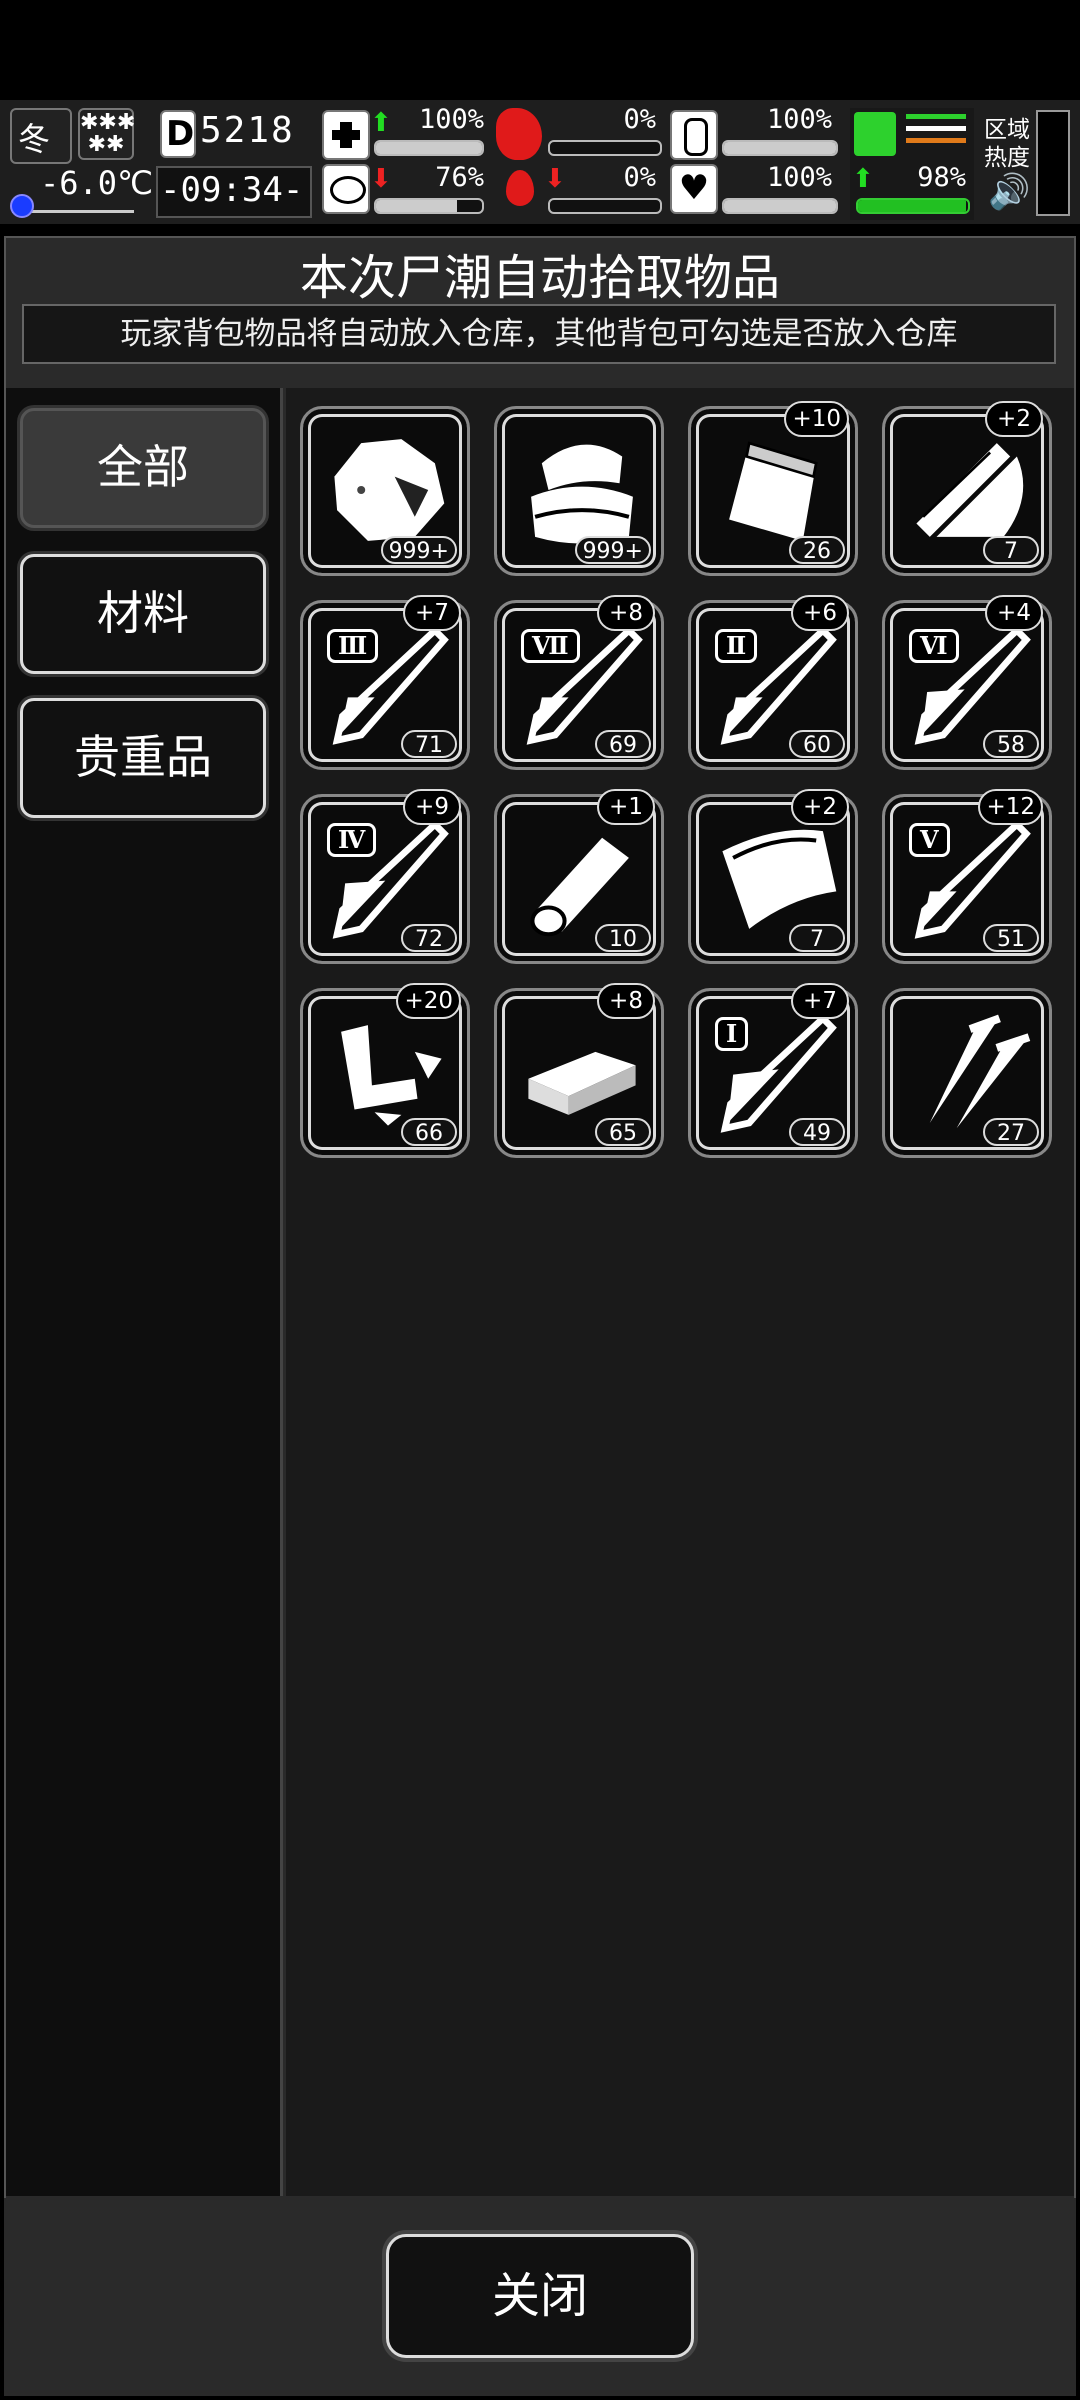 The width and height of the screenshot is (1080, 2400). I want to click on tab-valuables: 贵重品, so click(143, 758).